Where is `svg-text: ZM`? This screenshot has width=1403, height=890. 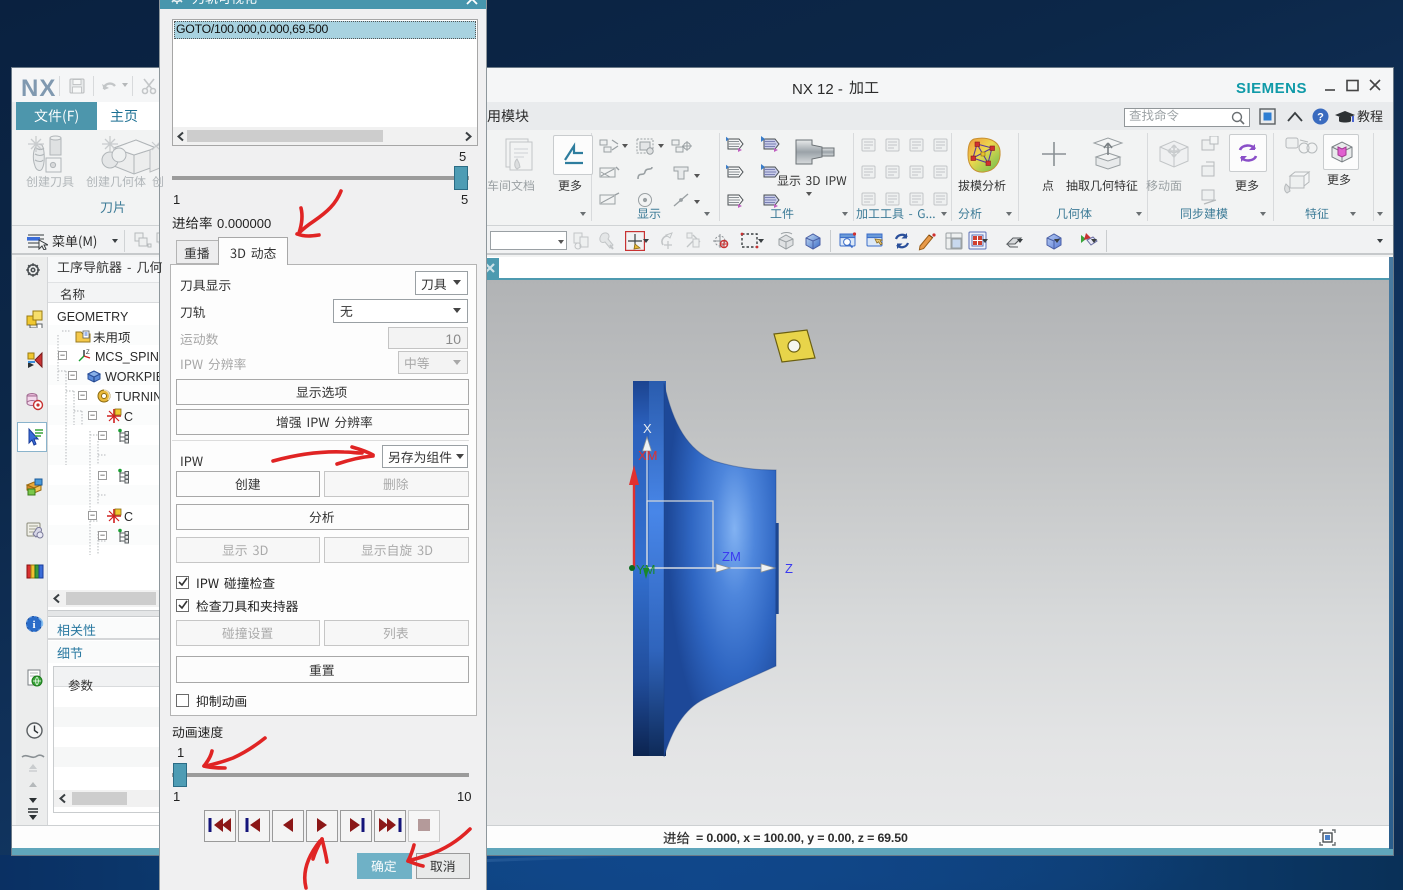 svg-text: ZM is located at coordinates (731, 556).